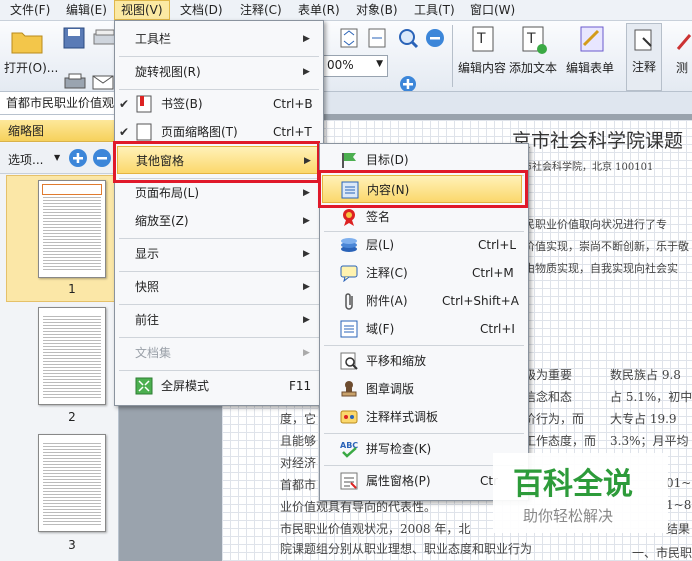  Describe the element at coordinates (27, 41) in the screenshot. I see `folder-icon` at that location.